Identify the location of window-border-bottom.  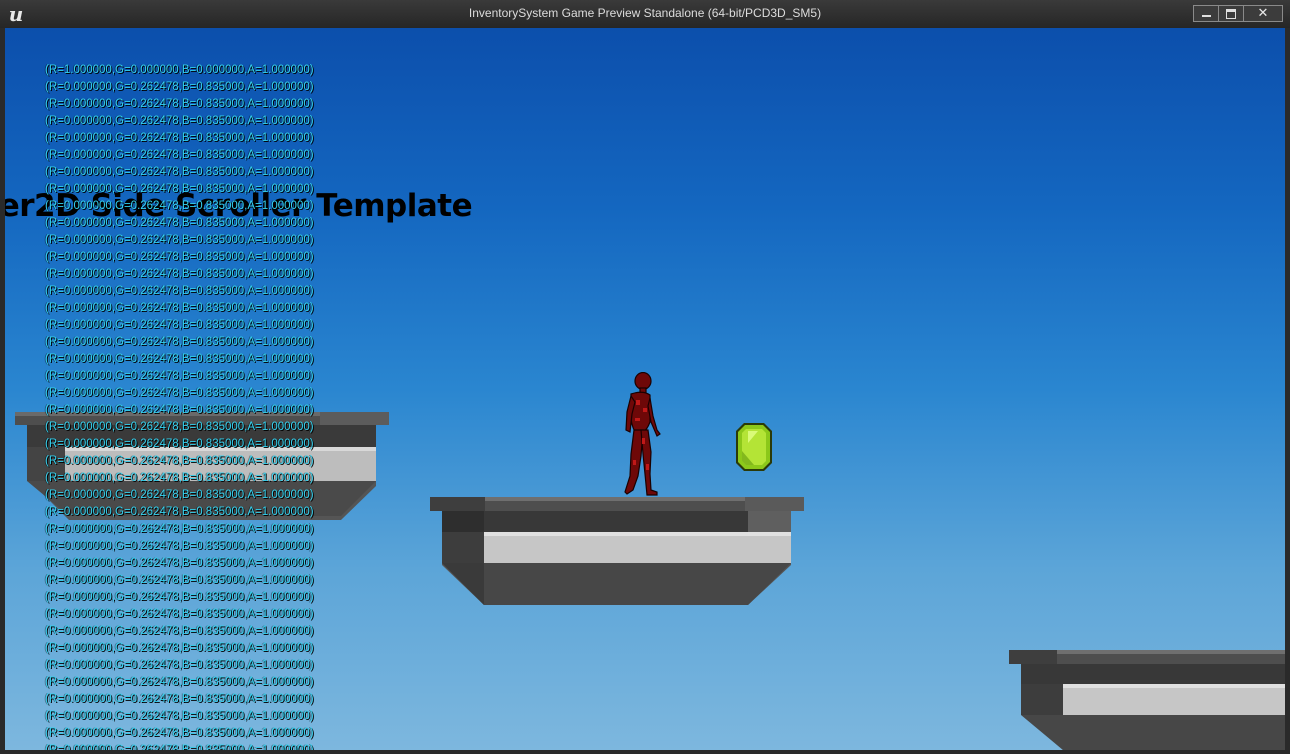
(645, 752).